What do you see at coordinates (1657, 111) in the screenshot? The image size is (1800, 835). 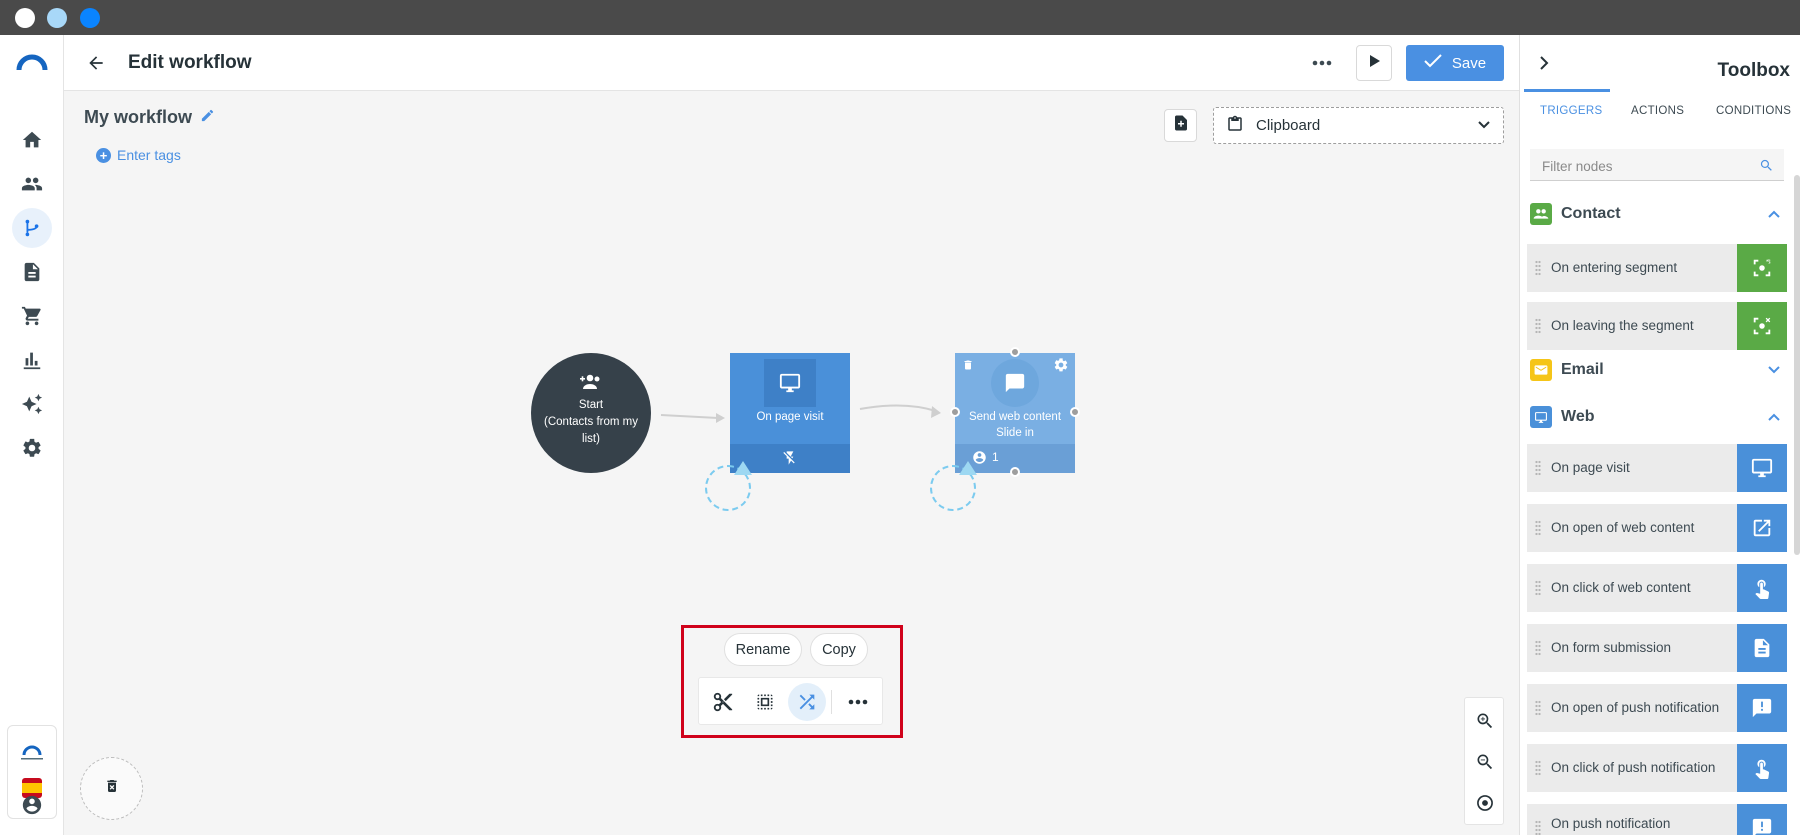 I see `tab-actions: ACTIONS` at bounding box center [1657, 111].